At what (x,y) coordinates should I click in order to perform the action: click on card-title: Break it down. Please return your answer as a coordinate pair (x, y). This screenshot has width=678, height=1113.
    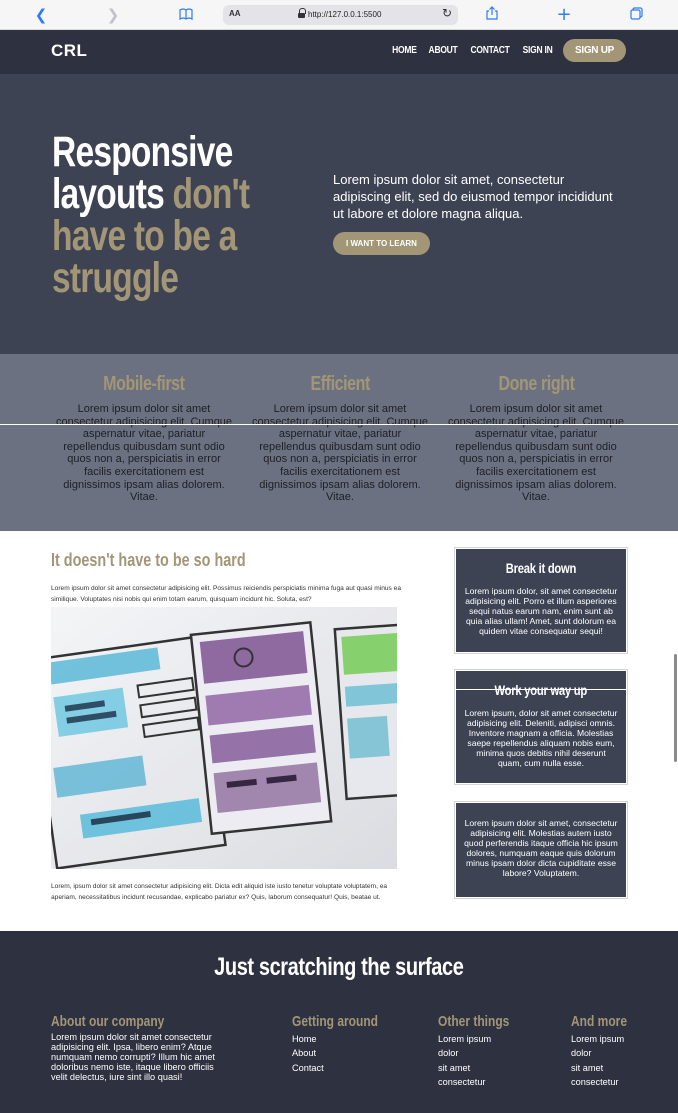
    Looking at the image, I should click on (541, 568).